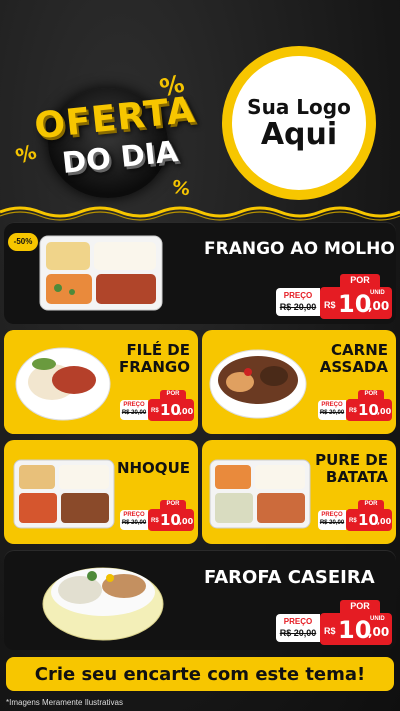 The width and height of the screenshot is (400, 711). Describe the element at coordinates (200, 213) in the screenshot. I see `yellow-wave-divider` at that location.